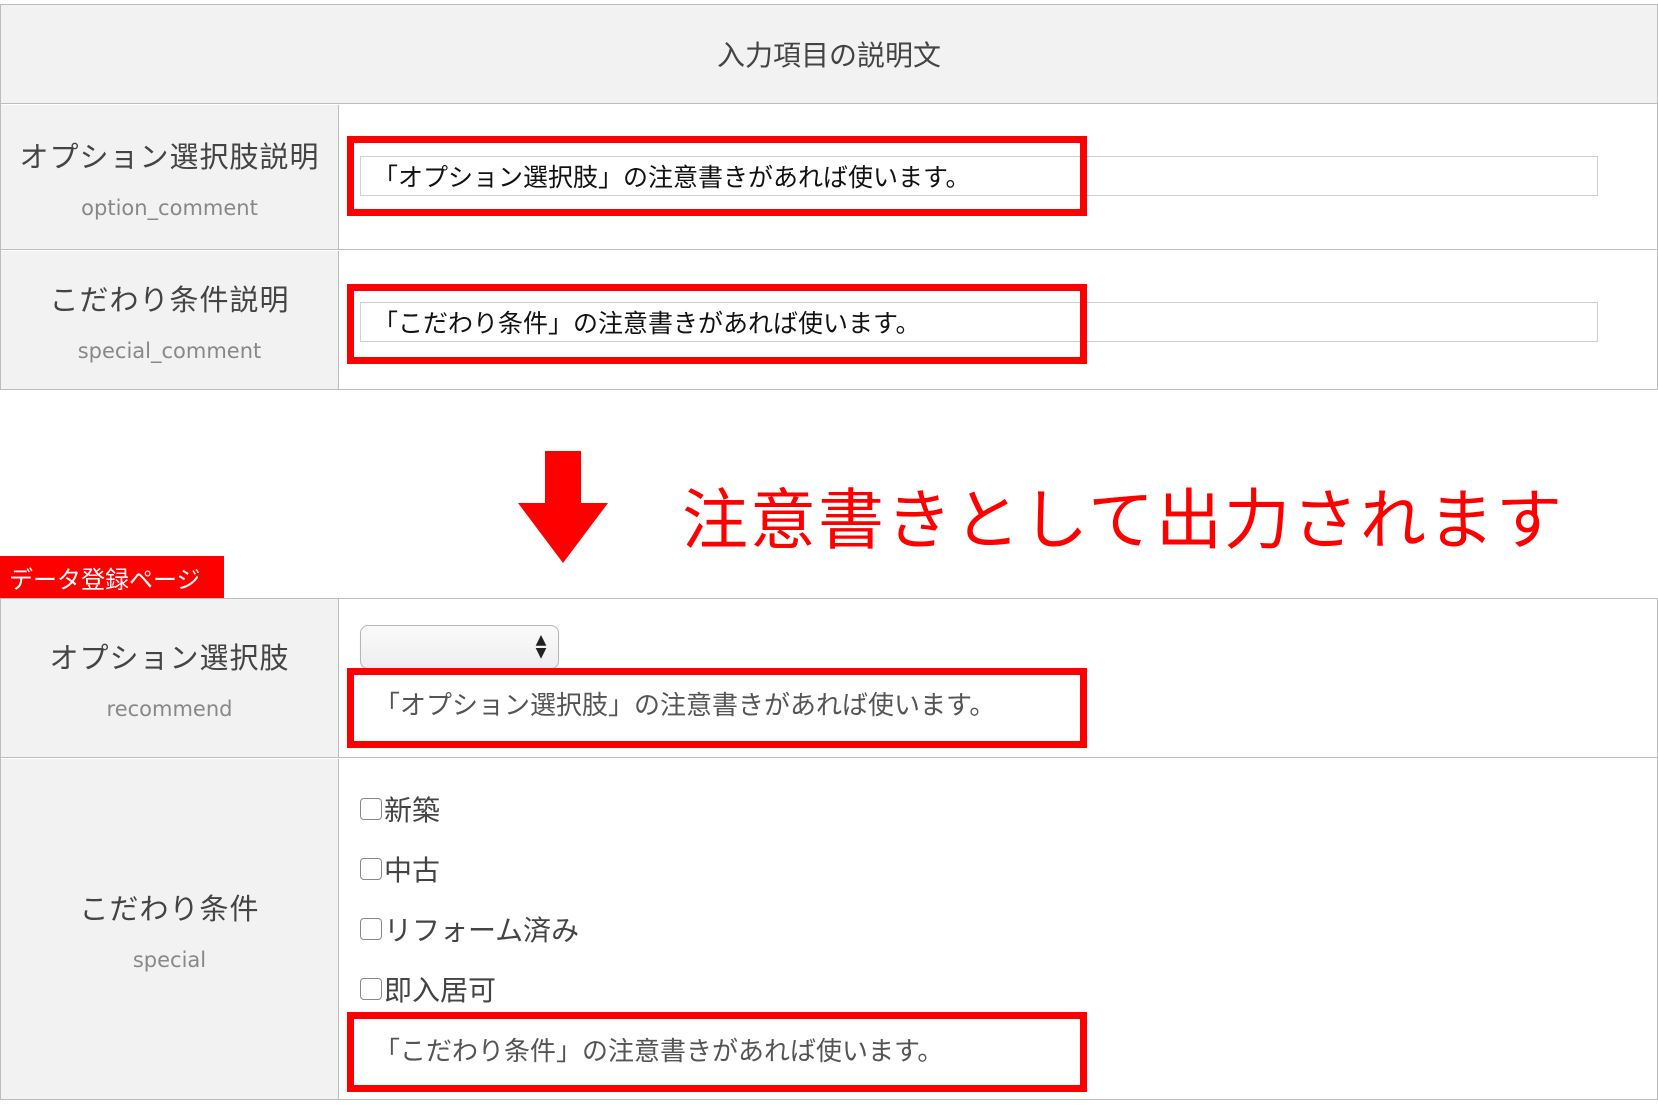 This screenshot has height=1105, width=1658. I want to click on field-label: こだわり条件説明, so click(169, 300).